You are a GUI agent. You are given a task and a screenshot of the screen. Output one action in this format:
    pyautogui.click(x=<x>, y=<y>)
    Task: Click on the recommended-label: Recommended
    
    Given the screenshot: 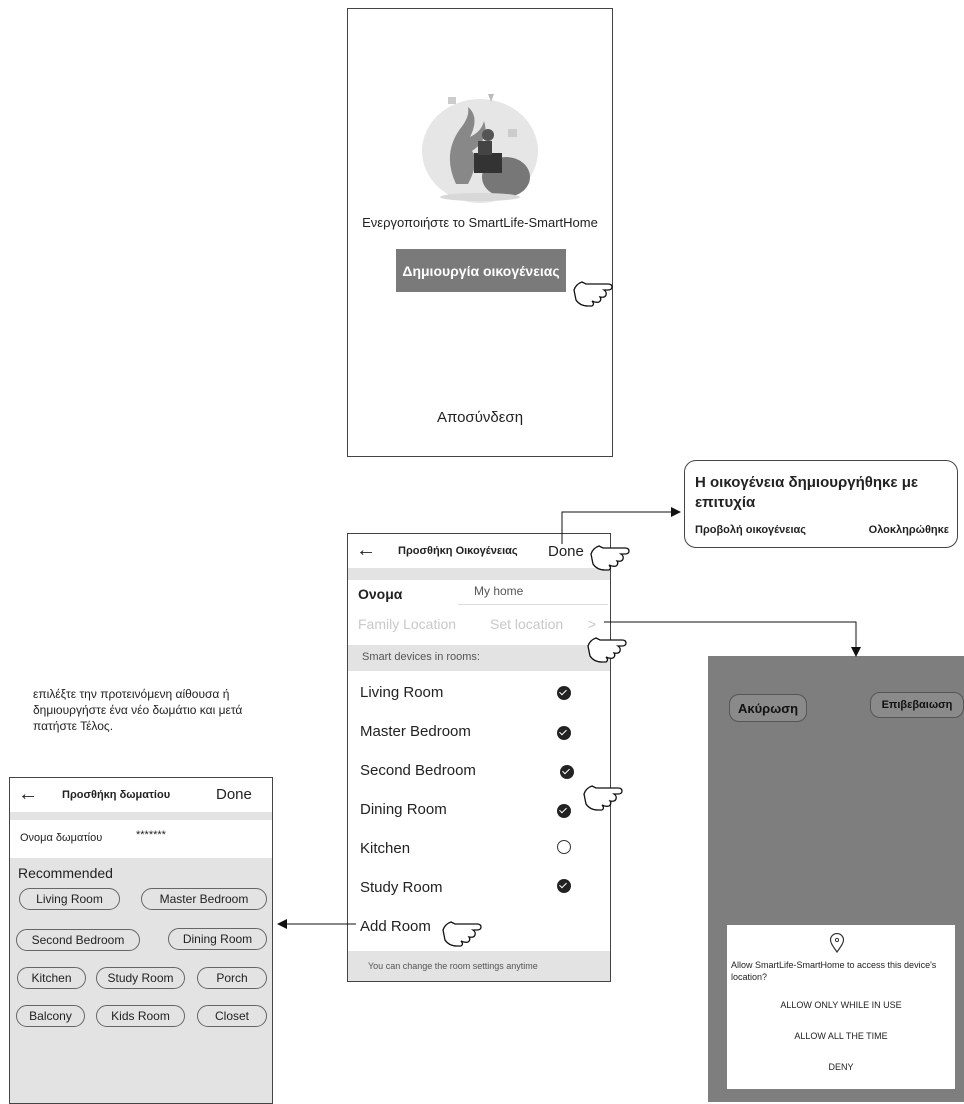 What is the action you would take?
    pyautogui.click(x=65, y=873)
    